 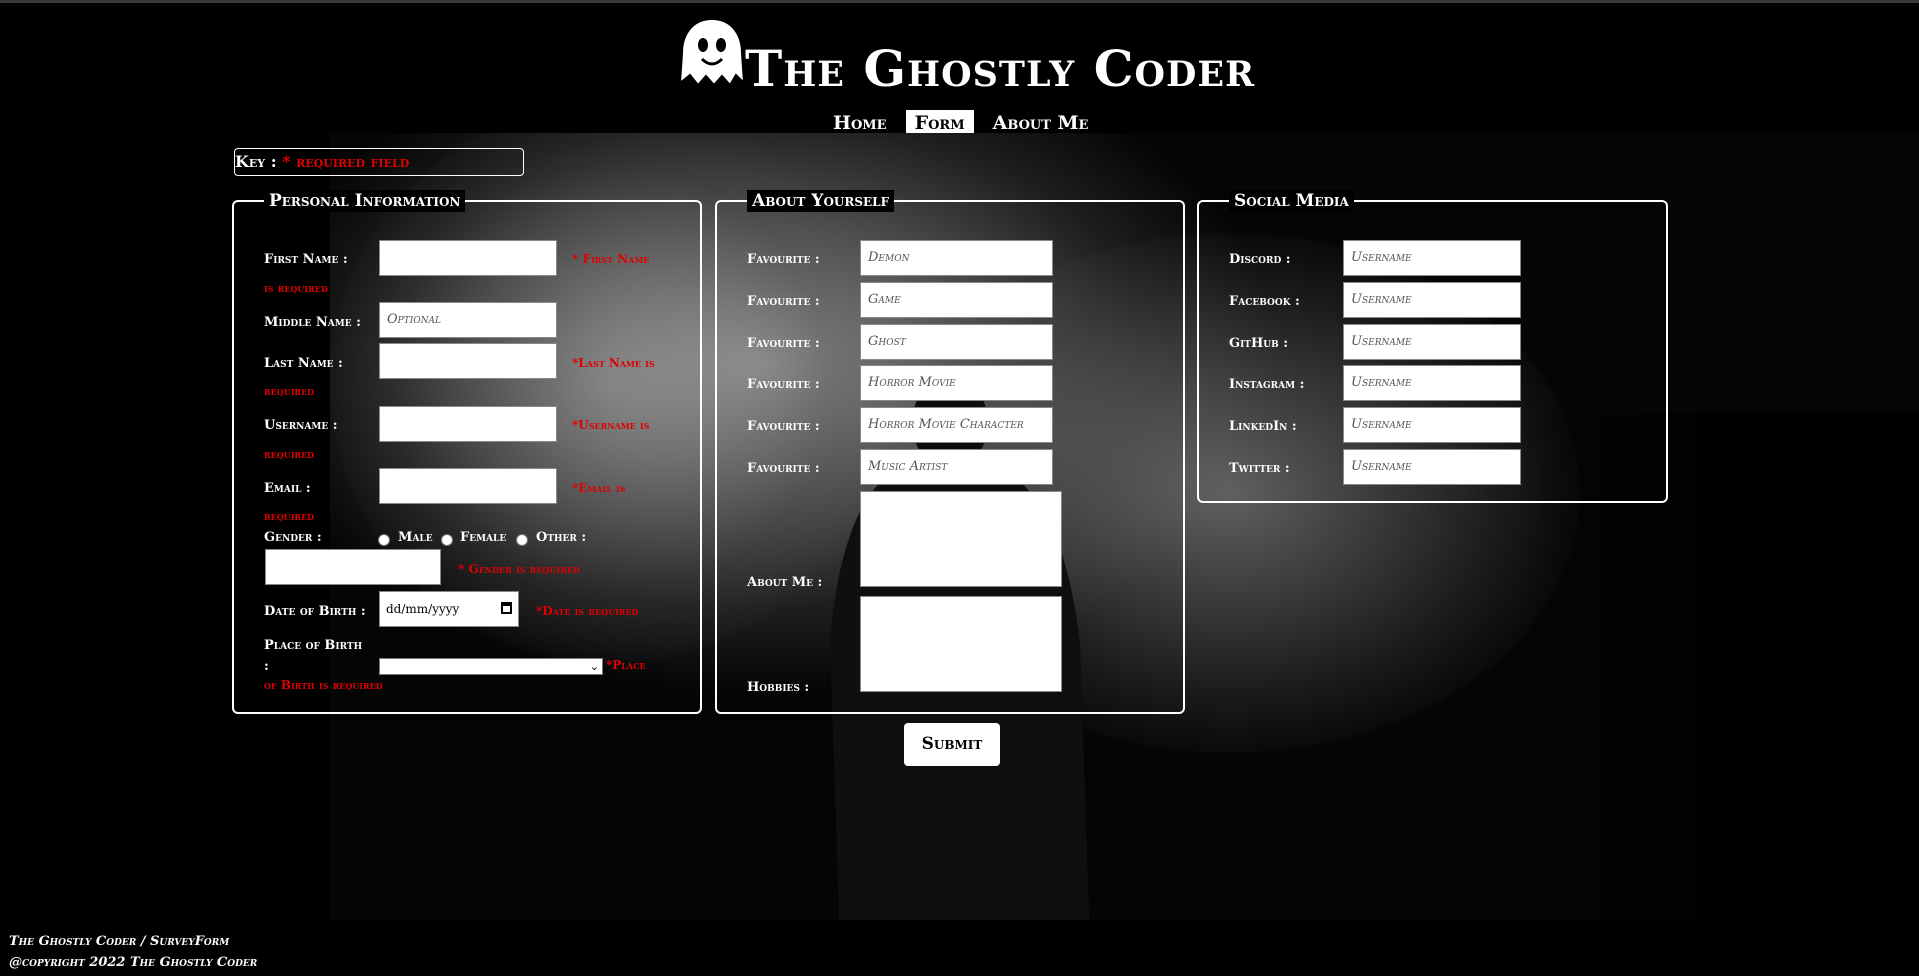 I want to click on favourite-ghost-input: Ghost, so click(x=956, y=342).